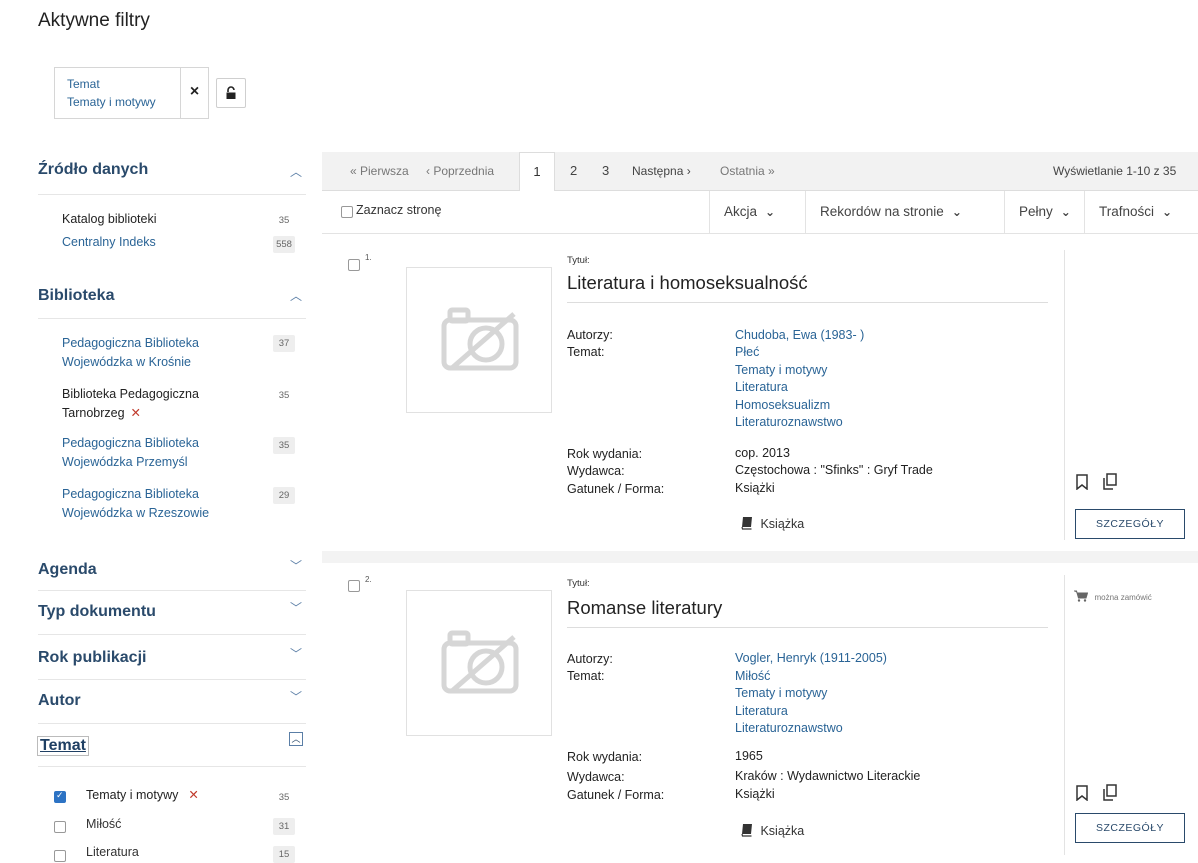 Image resolution: width=1198 pixels, height=863 pixels. I want to click on facet-subject-title: Temat, so click(63, 746).